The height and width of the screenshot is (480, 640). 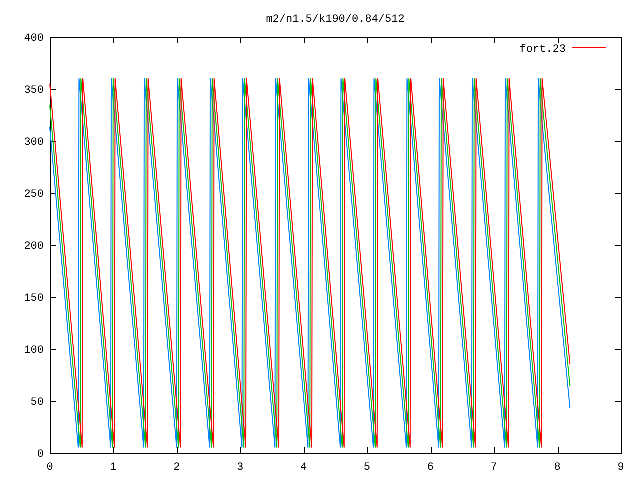 What do you see at coordinates (34, 91) in the screenshot?
I see `y-tick-label: 350` at bounding box center [34, 91].